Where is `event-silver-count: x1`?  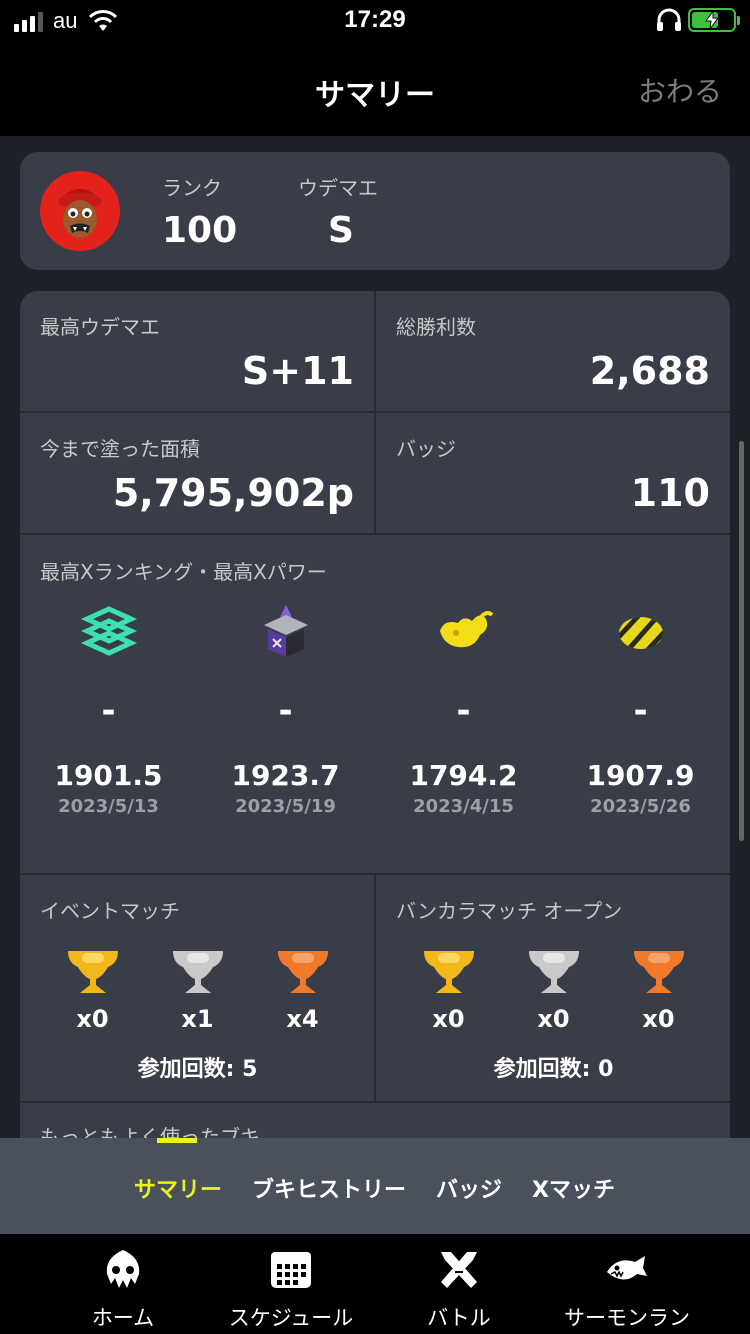
event-silver-count: x1 is located at coordinates (197, 1019).